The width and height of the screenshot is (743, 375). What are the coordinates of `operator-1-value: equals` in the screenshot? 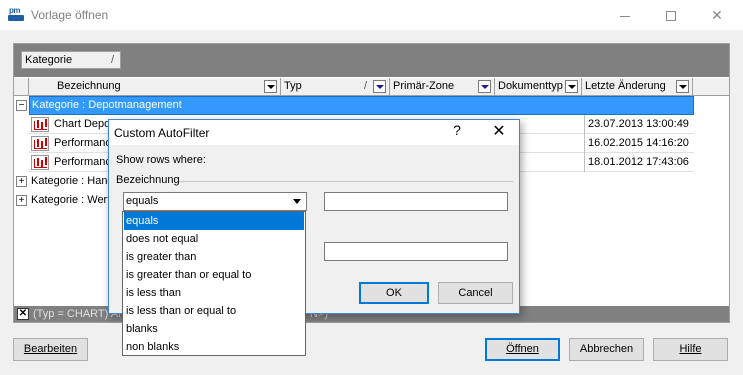 It's located at (142, 201).